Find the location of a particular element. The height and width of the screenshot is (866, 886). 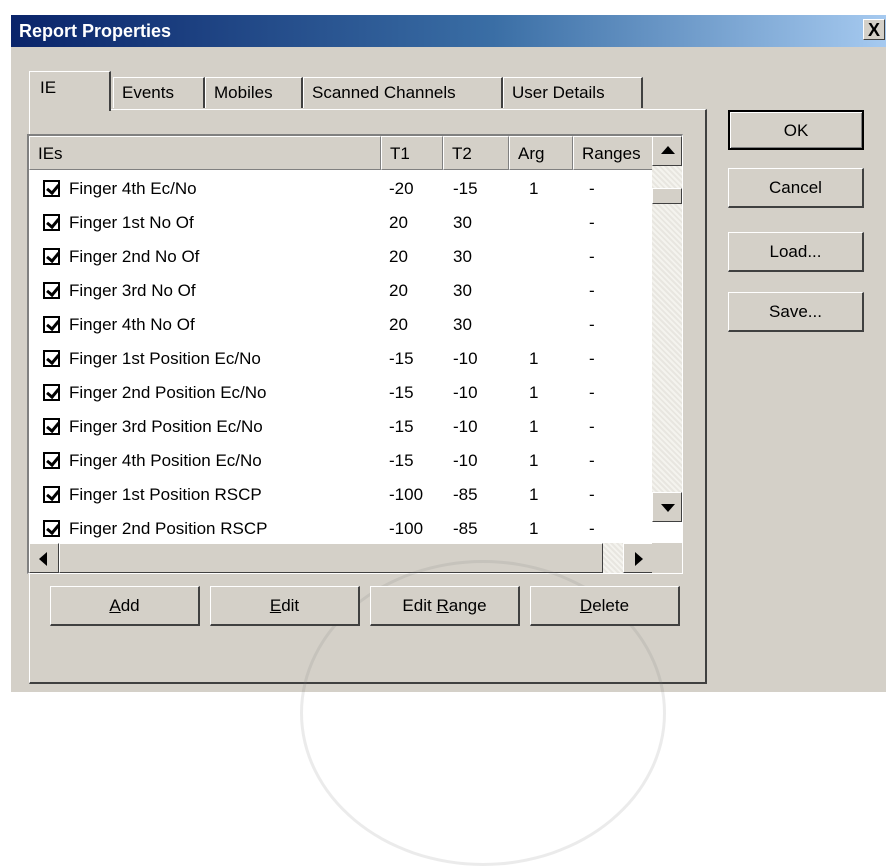

table-row: Finger 3rd No Of 20 30 - is located at coordinates (335, 291).